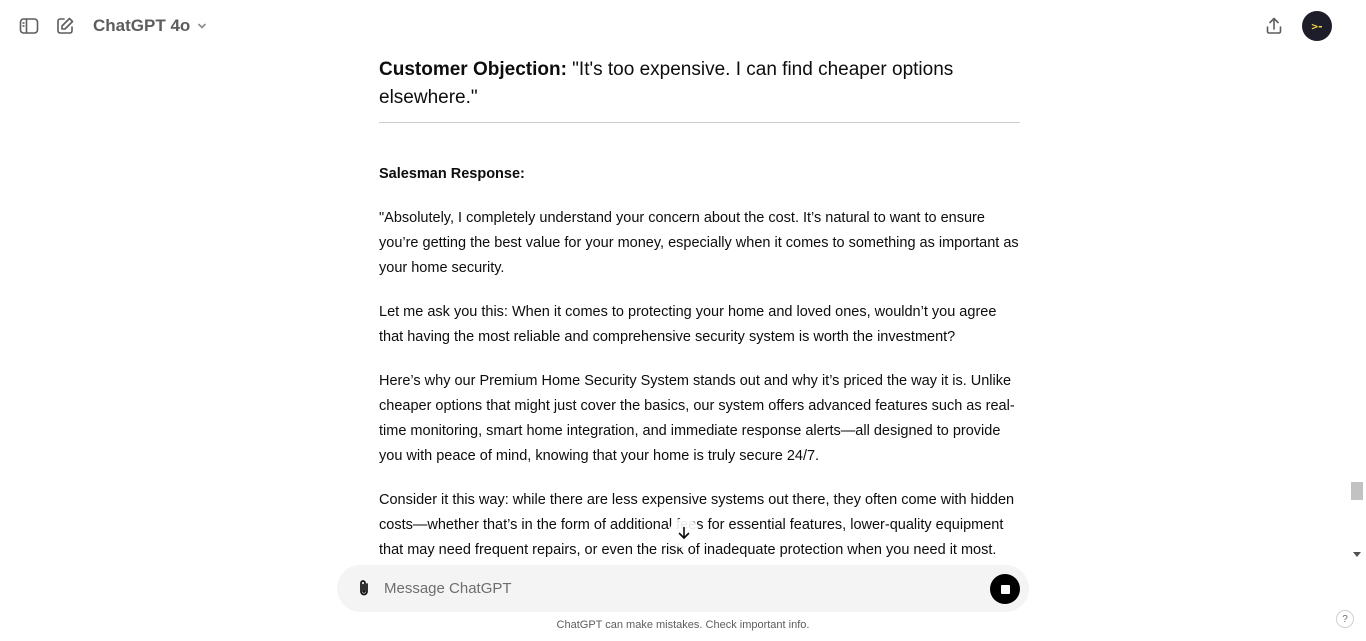  I want to click on response-heading: Salesman Response:, so click(452, 174).